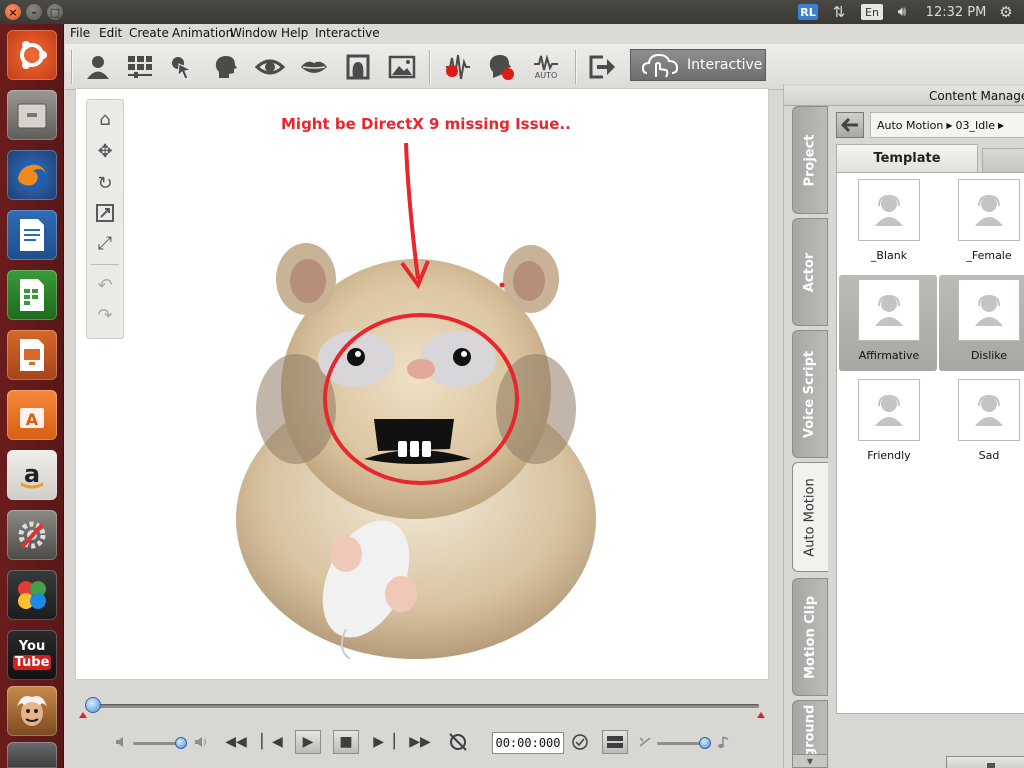 This screenshot has height=768, width=1024. Describe the element at coordinates (872, 12) in the screenshot. I see `keyboard-language-indicator: En` at that location.